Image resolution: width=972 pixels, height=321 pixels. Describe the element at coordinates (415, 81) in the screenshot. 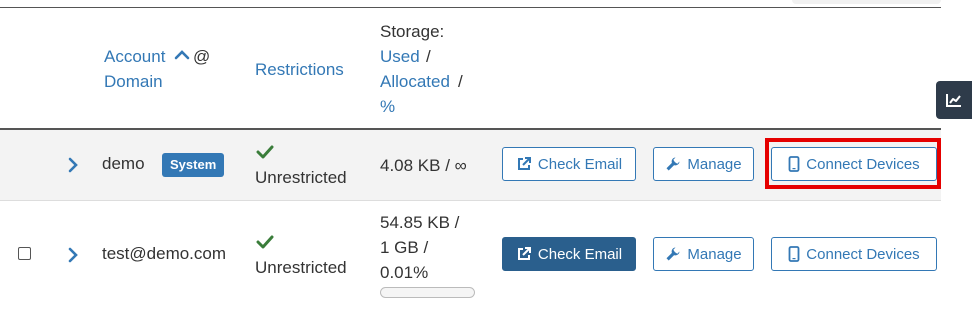

I see `sort-allocated-link: Allocated` at that location.